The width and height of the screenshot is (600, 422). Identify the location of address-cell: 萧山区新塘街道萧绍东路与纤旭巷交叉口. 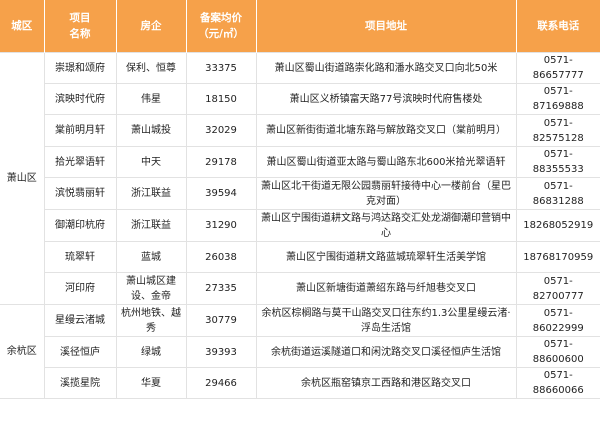
(386, 288).